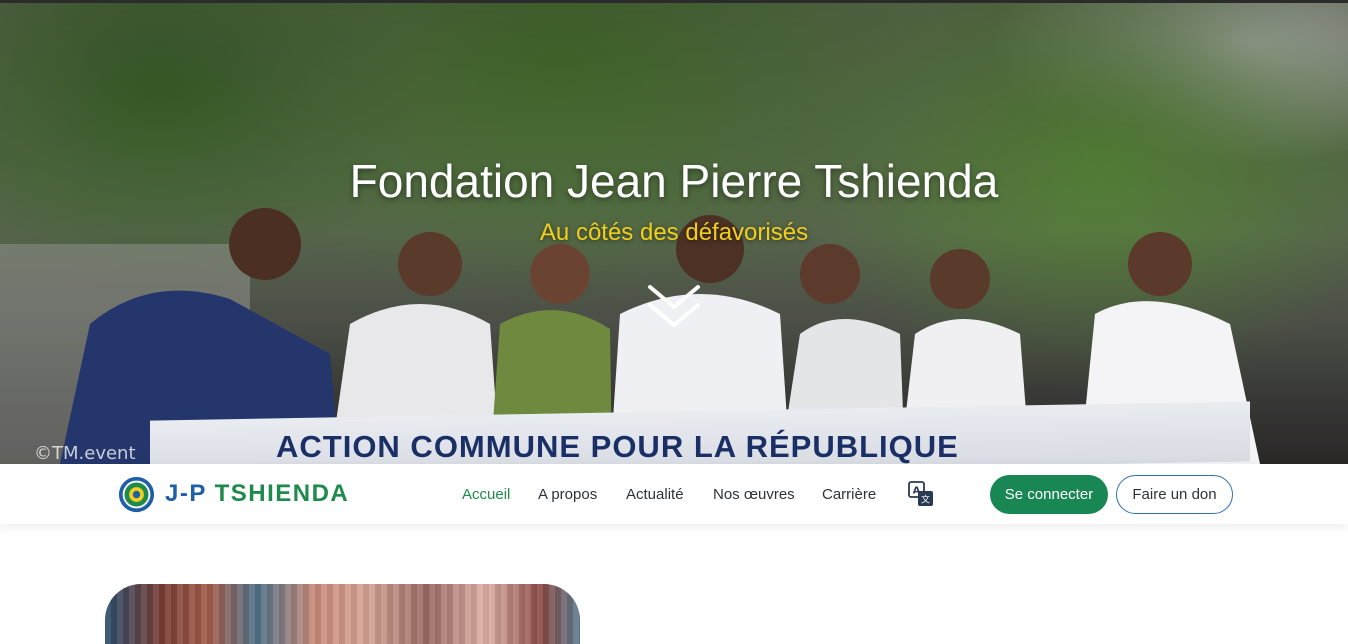 Image resolution: width=1348 pixels, height=644 pixels. Describe the element at coordinates (282, 493) in the screenshot. I see `brand-surname: TSHIENDA` at that location.